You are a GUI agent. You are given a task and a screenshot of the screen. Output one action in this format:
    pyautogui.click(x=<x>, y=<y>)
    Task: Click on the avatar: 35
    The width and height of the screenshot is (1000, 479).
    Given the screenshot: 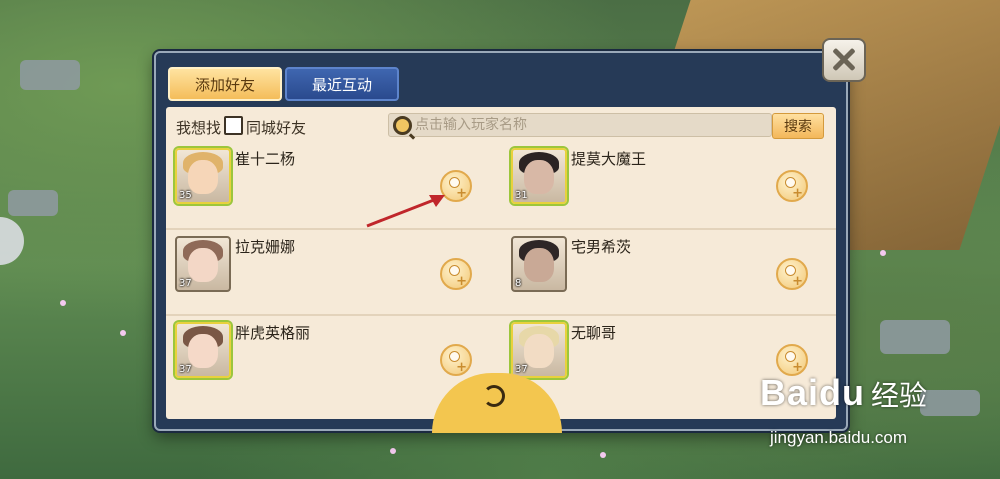 What is the action you would take?
    pyautogui.click(x=203, y=176)
    